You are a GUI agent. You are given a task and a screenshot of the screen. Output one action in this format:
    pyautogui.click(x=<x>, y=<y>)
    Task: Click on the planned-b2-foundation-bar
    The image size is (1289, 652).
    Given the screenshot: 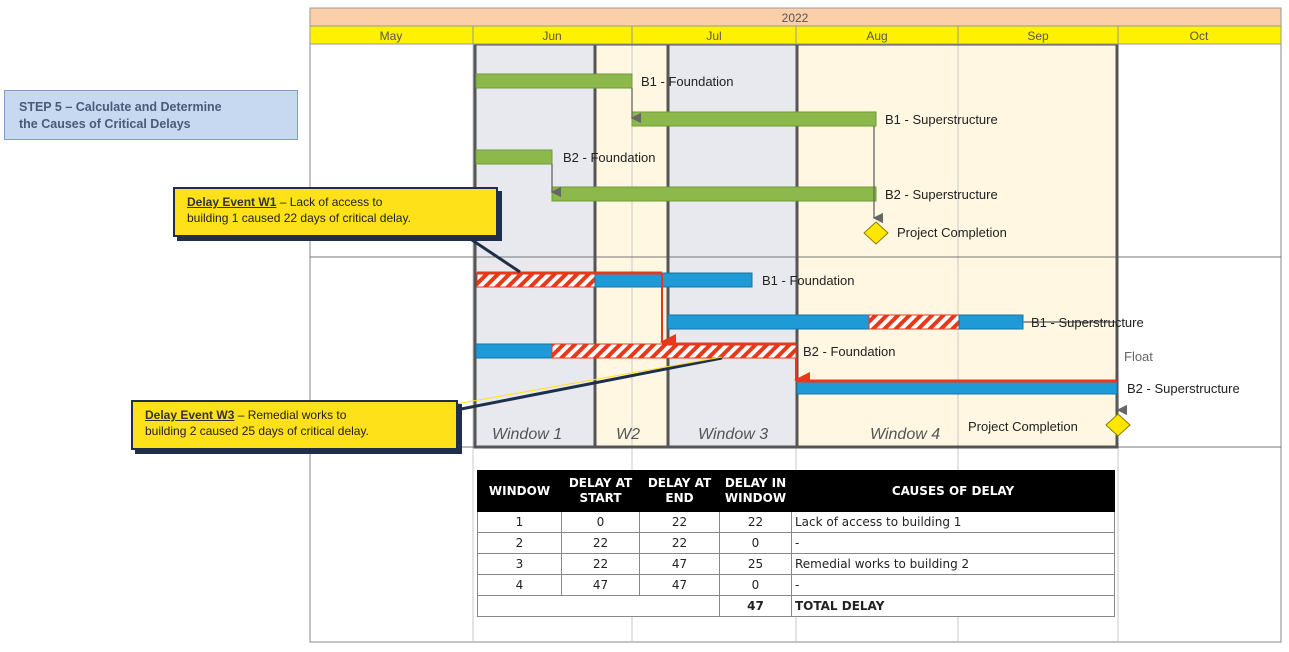 What is the action you would take?
    pyautogui.click(x=514, y=157)
    